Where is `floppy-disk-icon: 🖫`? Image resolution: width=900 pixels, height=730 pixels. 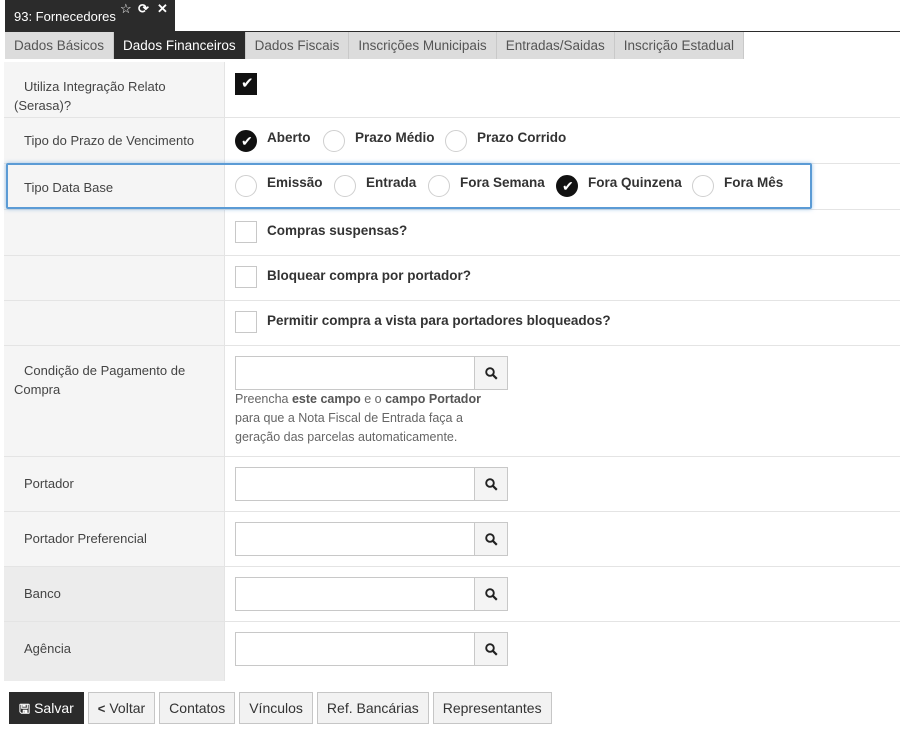
floppy-disk-icon: 🖫 is located at coordinates (25, 708).